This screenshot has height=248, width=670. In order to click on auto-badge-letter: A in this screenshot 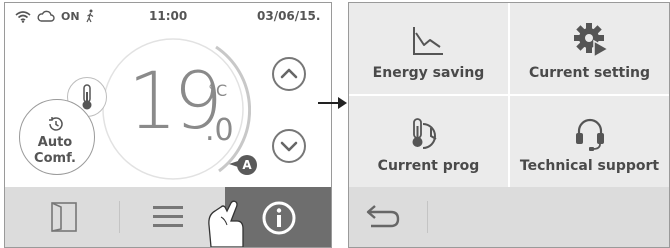, I will do `click(247, 165)`.